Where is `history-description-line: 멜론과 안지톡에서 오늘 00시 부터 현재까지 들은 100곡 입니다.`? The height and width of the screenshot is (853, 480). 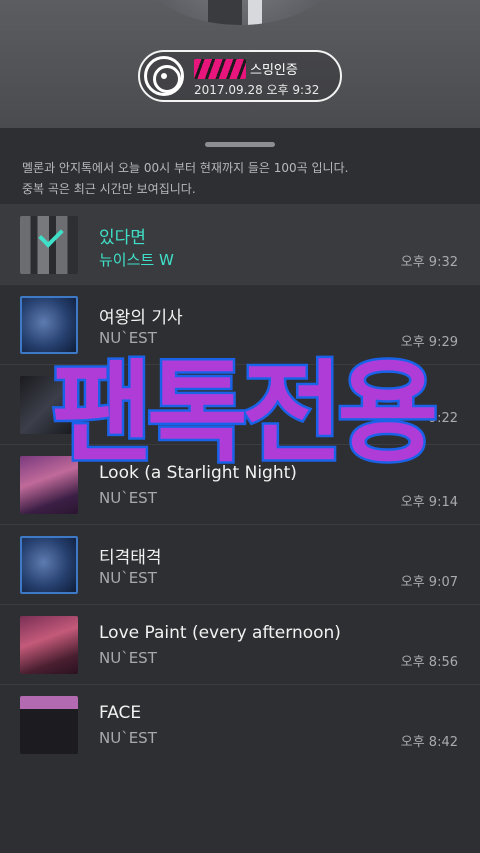 history-description-line: 멜론과 안지톡에서 오늘 00시 부터 현재까지 들은 100곡 입니다. is located at coordinates (185, 168).